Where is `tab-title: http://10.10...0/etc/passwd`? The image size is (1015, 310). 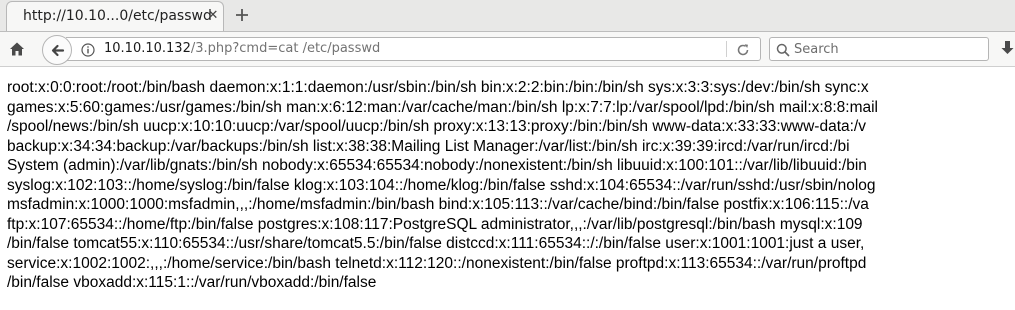
tab-title: http://10.10...0/etc/passwd is located at coordinates (117, 16).